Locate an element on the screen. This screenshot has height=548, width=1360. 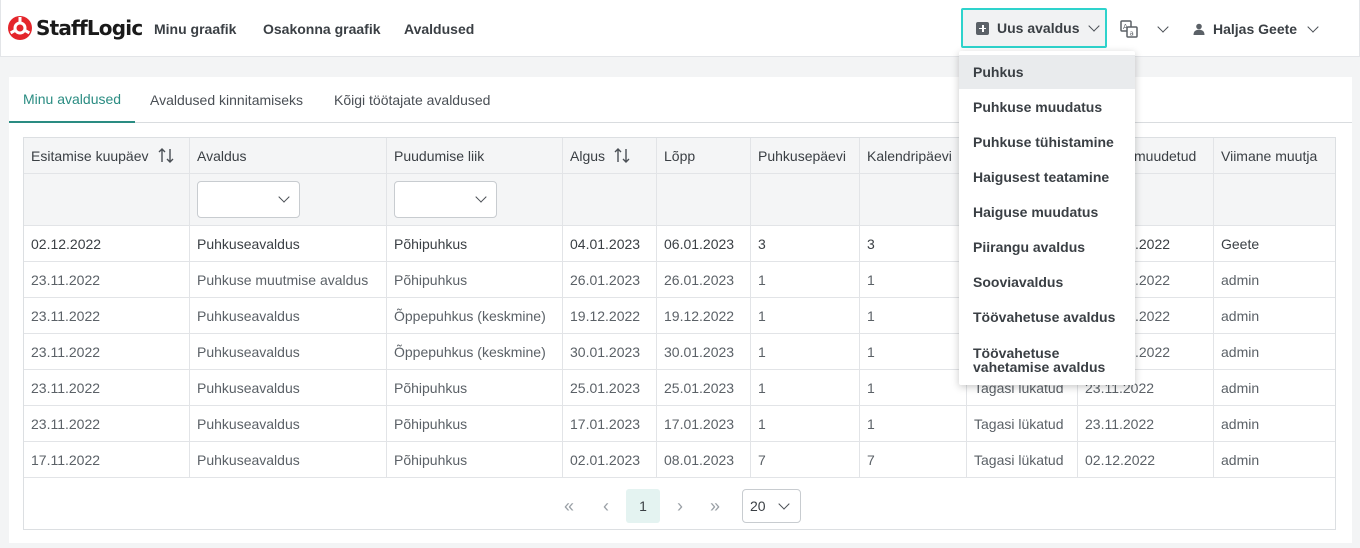
menu-item-toovahetuse-vahetamise-avaldus: Töövahetuse vahetamise avaldus is located at coordinates (1047, 360).